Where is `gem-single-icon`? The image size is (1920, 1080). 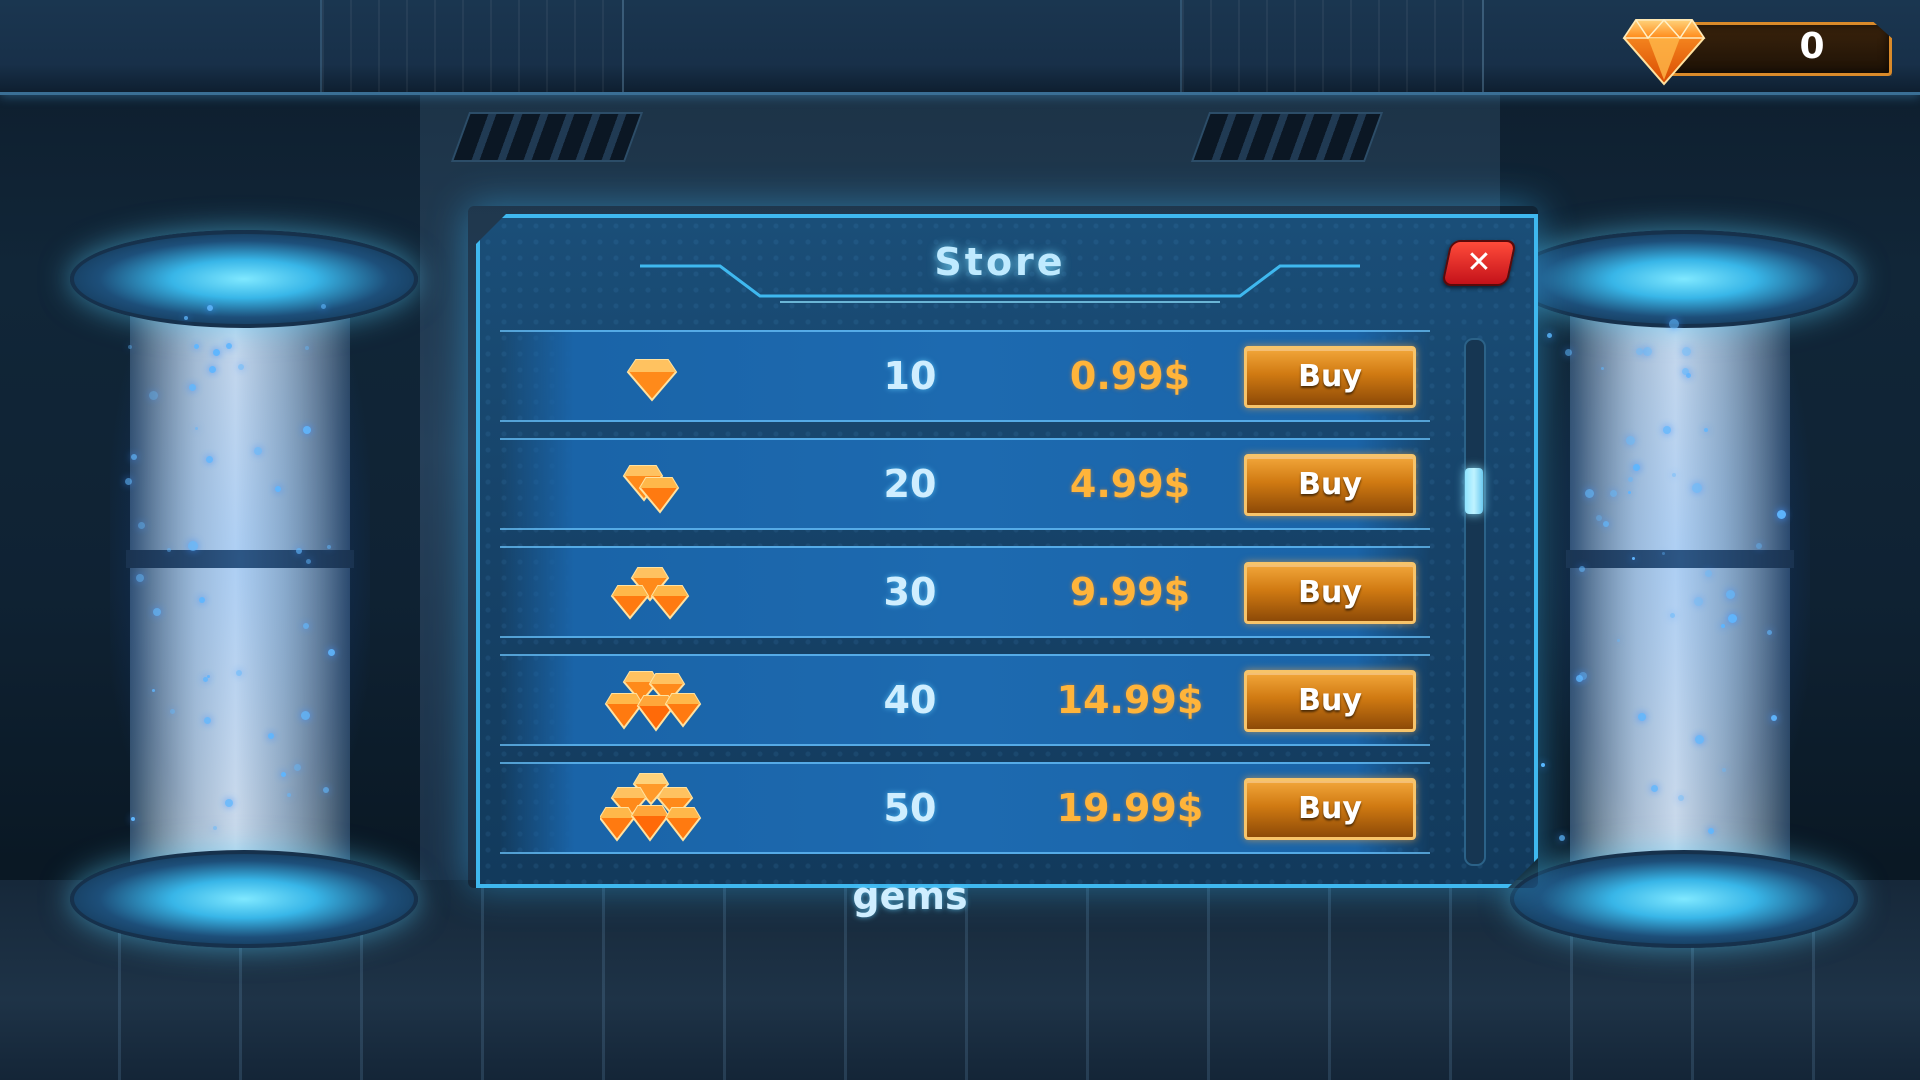
gem-single-icon is located at coordinates (652, 380).